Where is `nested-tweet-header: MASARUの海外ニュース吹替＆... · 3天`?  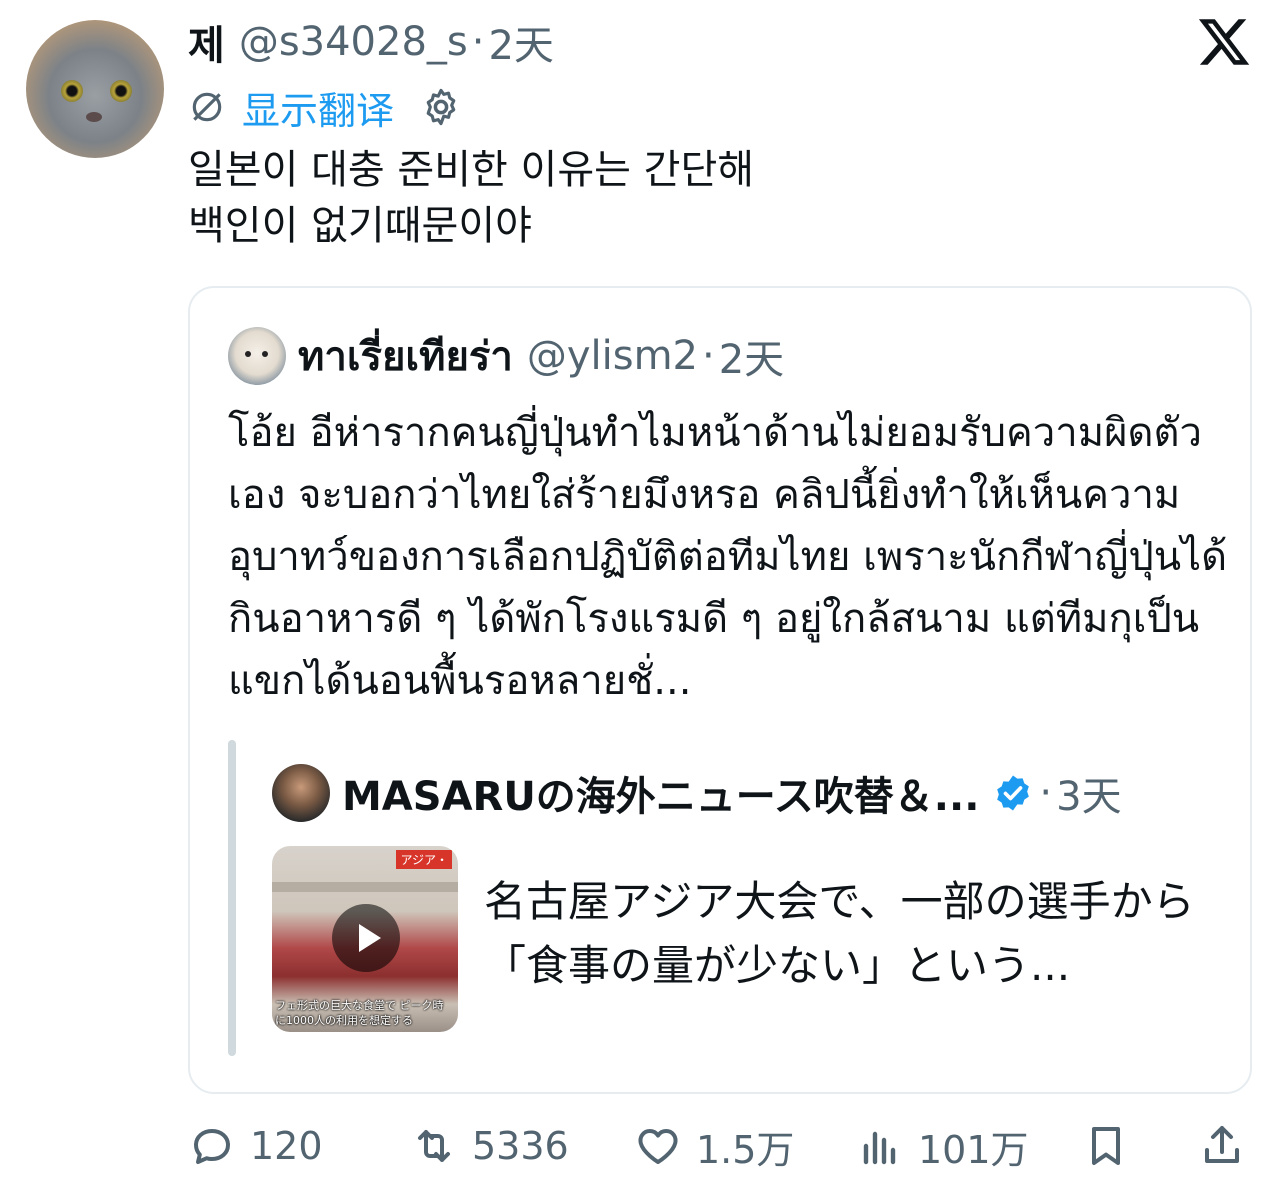
nested-tweet-header: MASARUの海外ニュース吹替＆... · 3天 is located at coordinates (697, 793).